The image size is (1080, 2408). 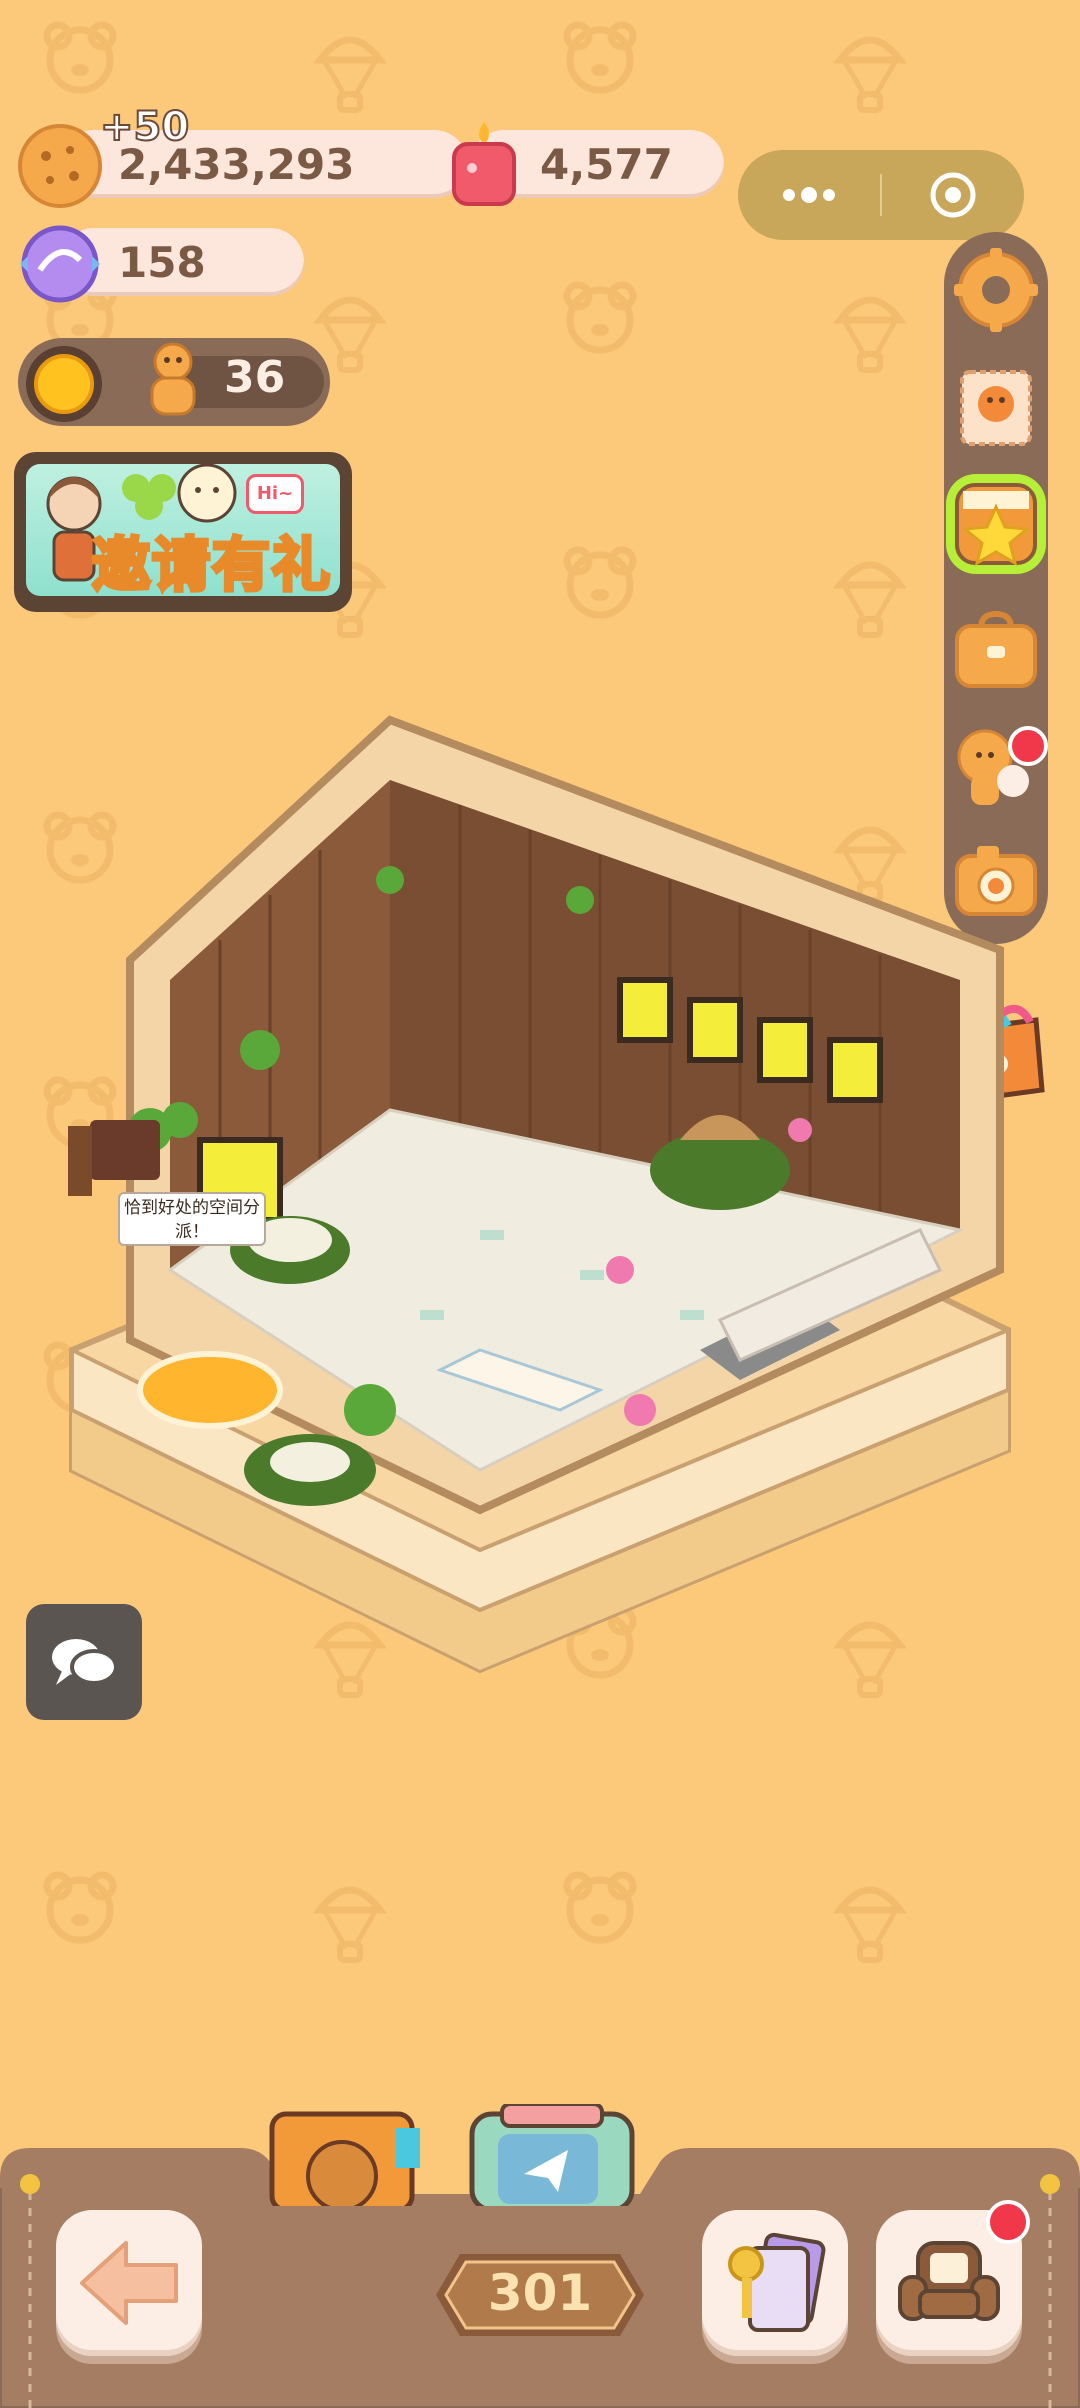 I want to click on bag-button, so click(x=996, y=650).